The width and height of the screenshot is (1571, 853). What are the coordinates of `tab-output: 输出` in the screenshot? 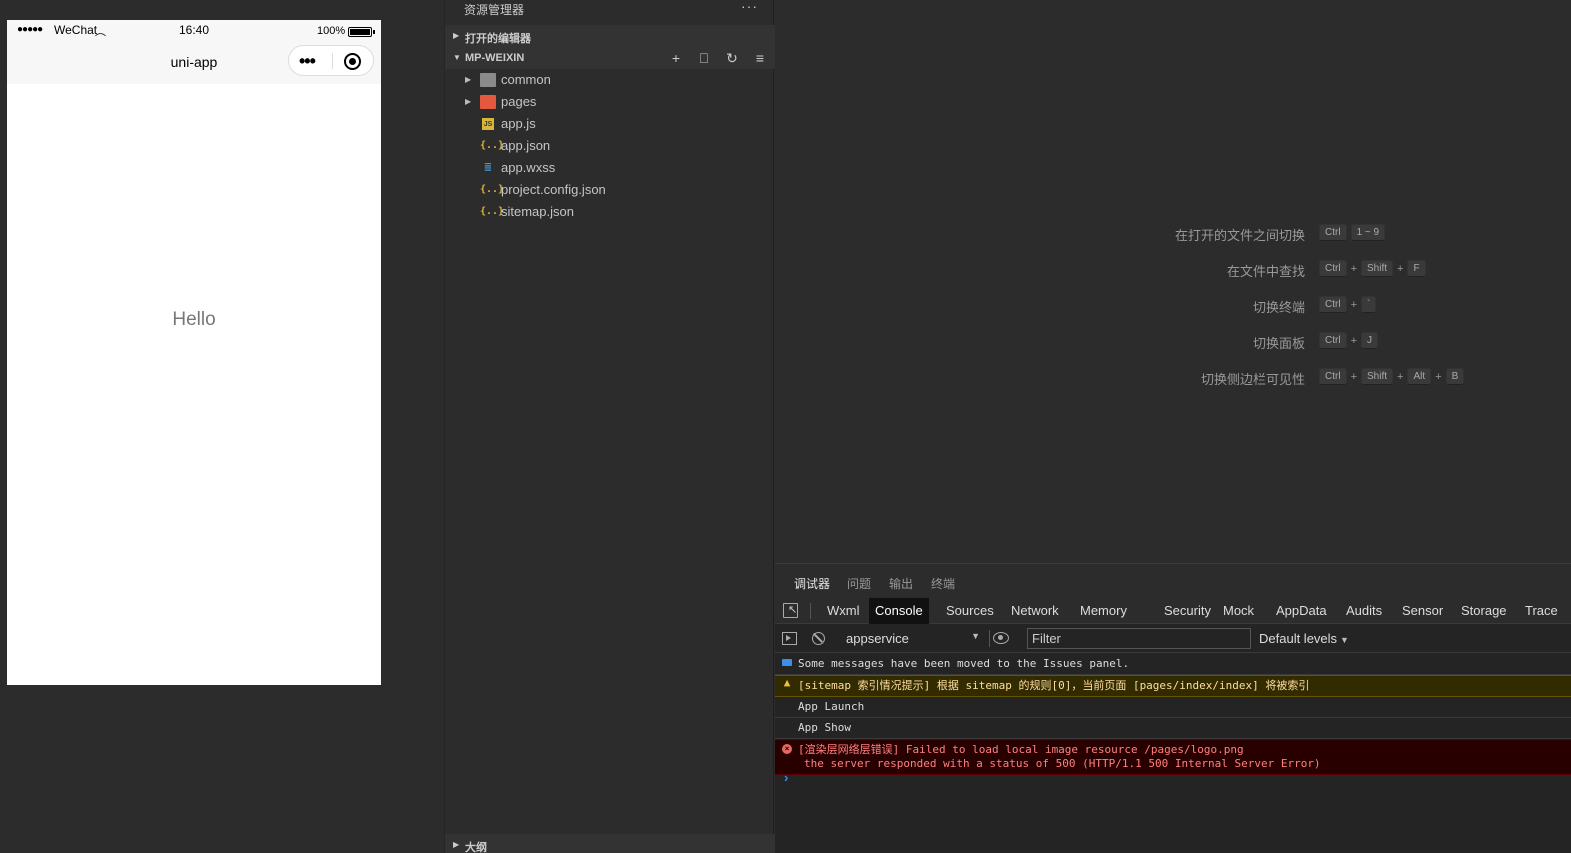 It's located at (901, 583).